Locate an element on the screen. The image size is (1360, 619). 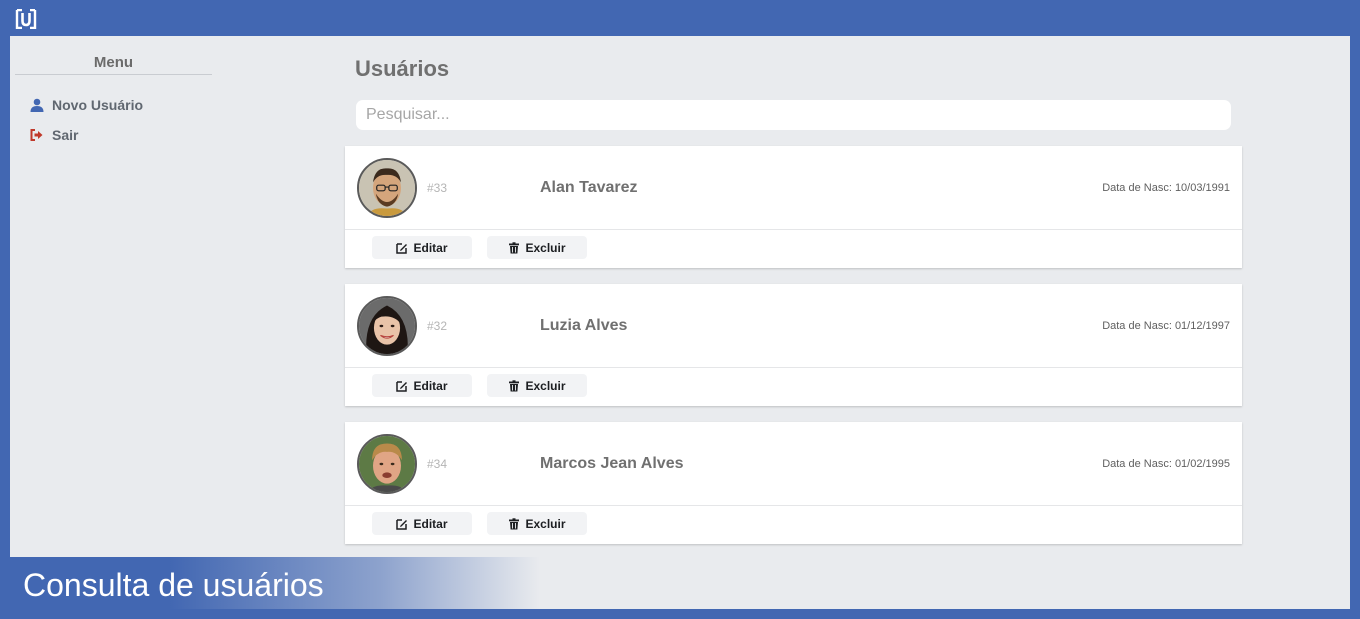
sidebar-item-new-user: Novo Usuário is located at coordinates (86, 105).